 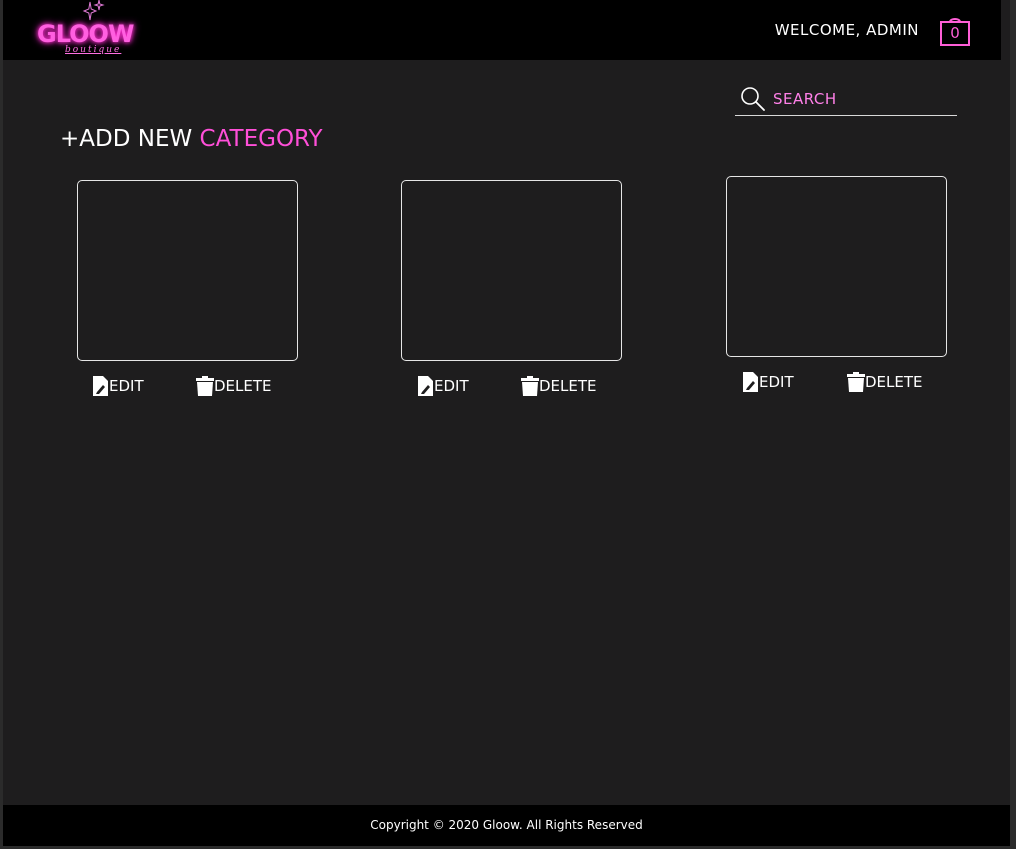 I want to click on brand-tagline: boutique, so click(x=93, y=50).